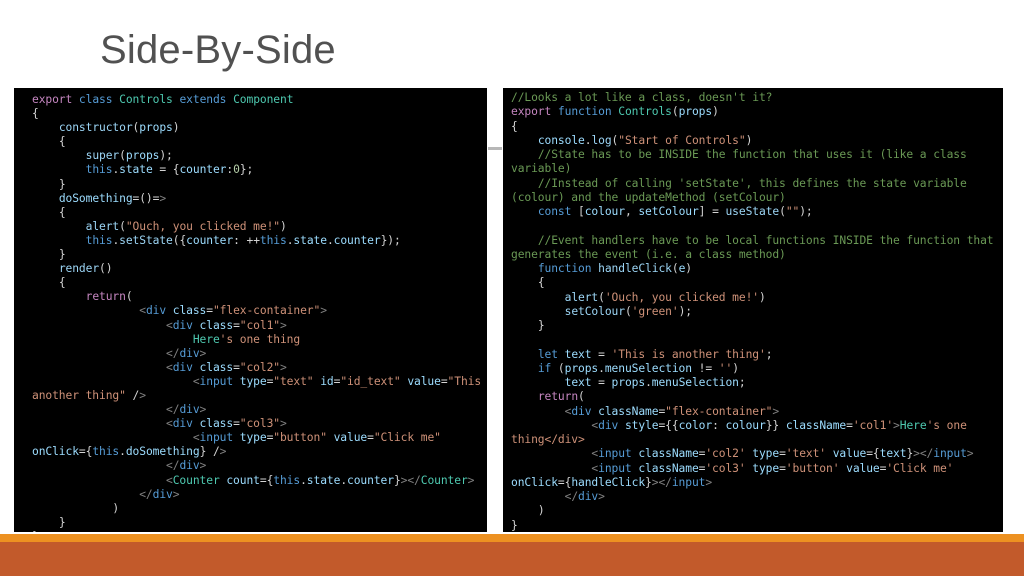  What do you see at coordinates (495, 148) in the screenshot?
I see `panel-divider-tick` at bounding box center [495, 148].